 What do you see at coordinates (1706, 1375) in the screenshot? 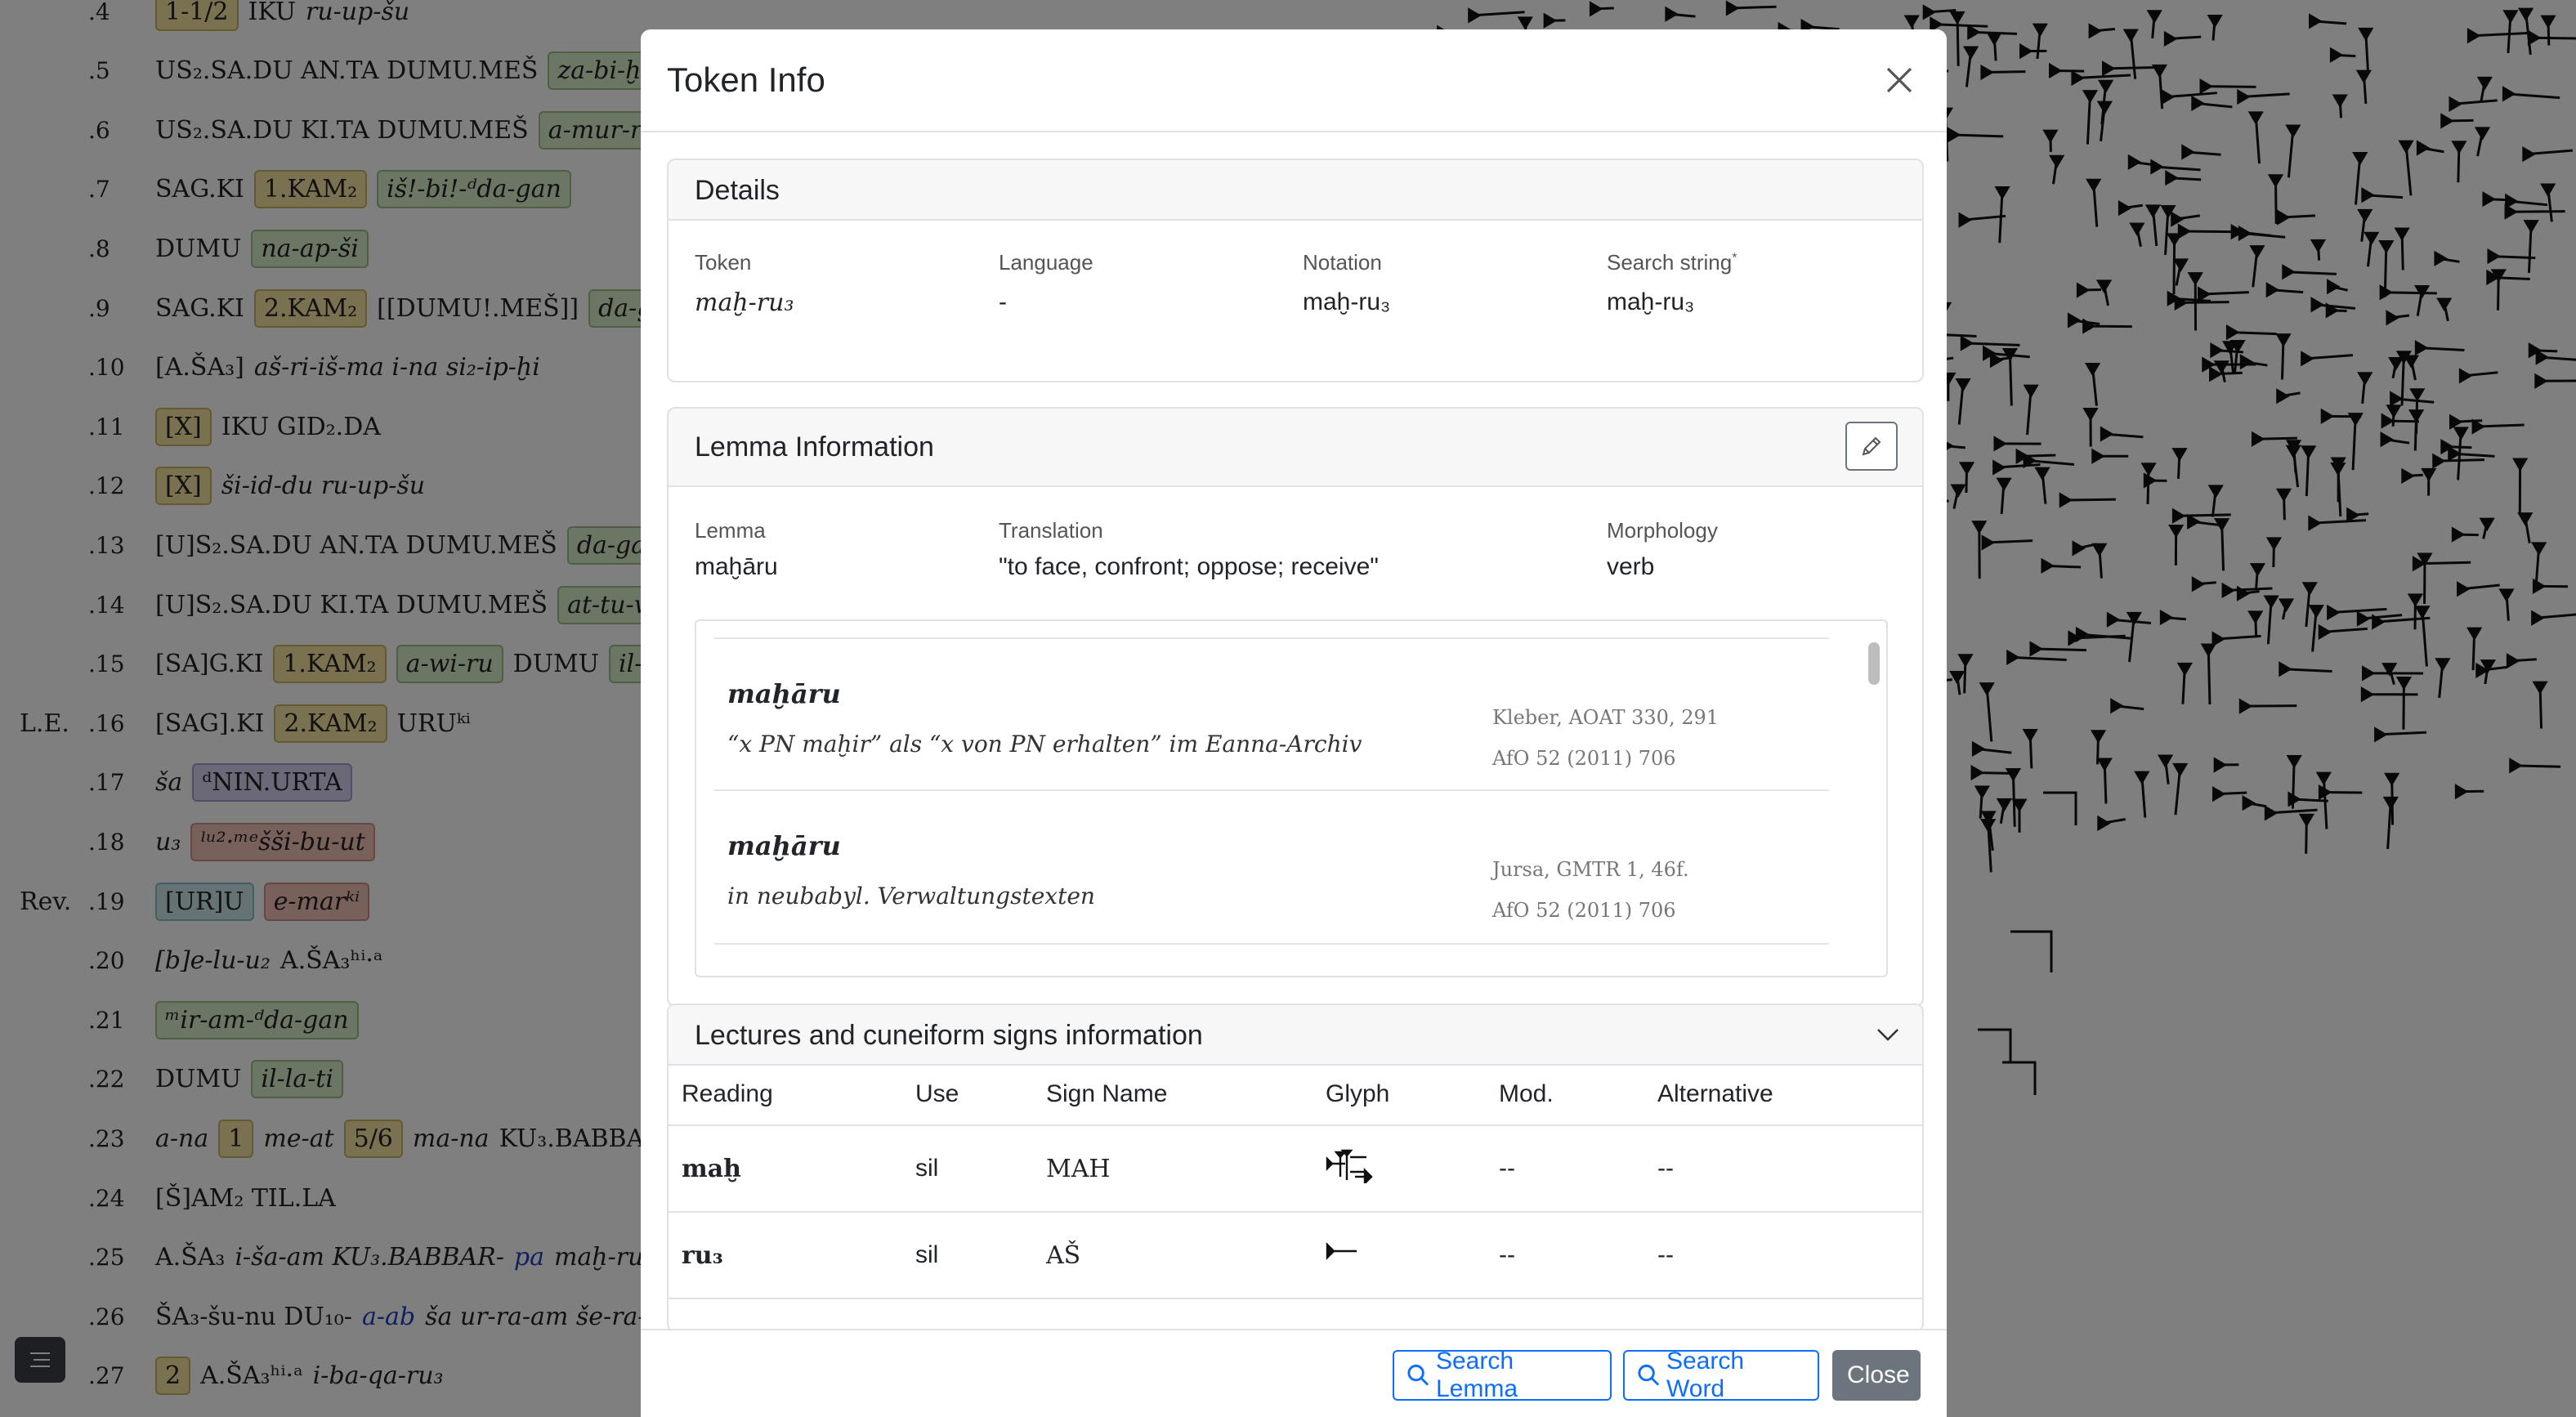
I see `search-word-label: Search Word` at bounding box center [1706, 1375].